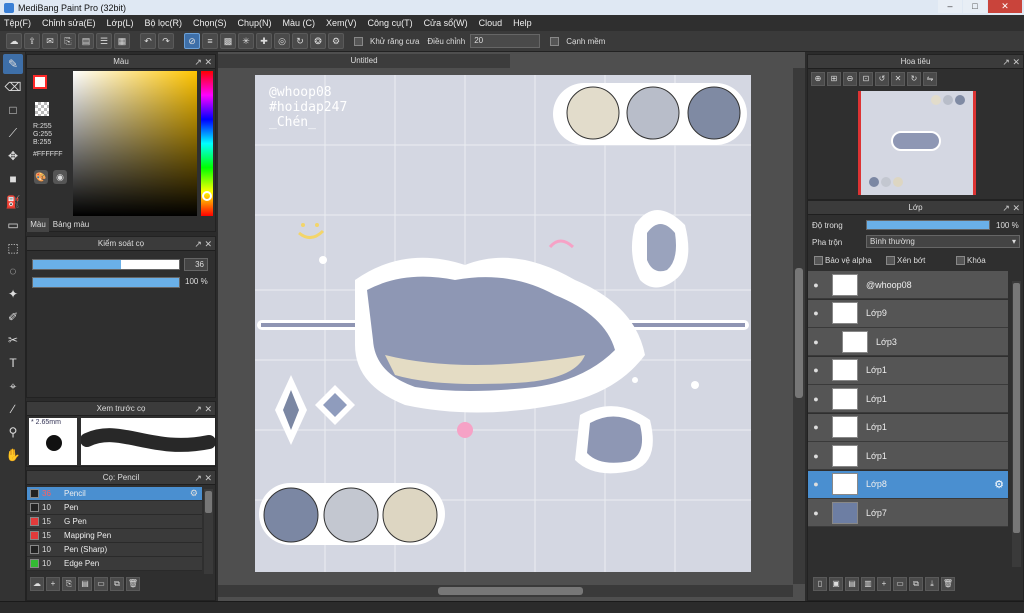  I want to click on palette-icon: 🎨, so click(41, 177).